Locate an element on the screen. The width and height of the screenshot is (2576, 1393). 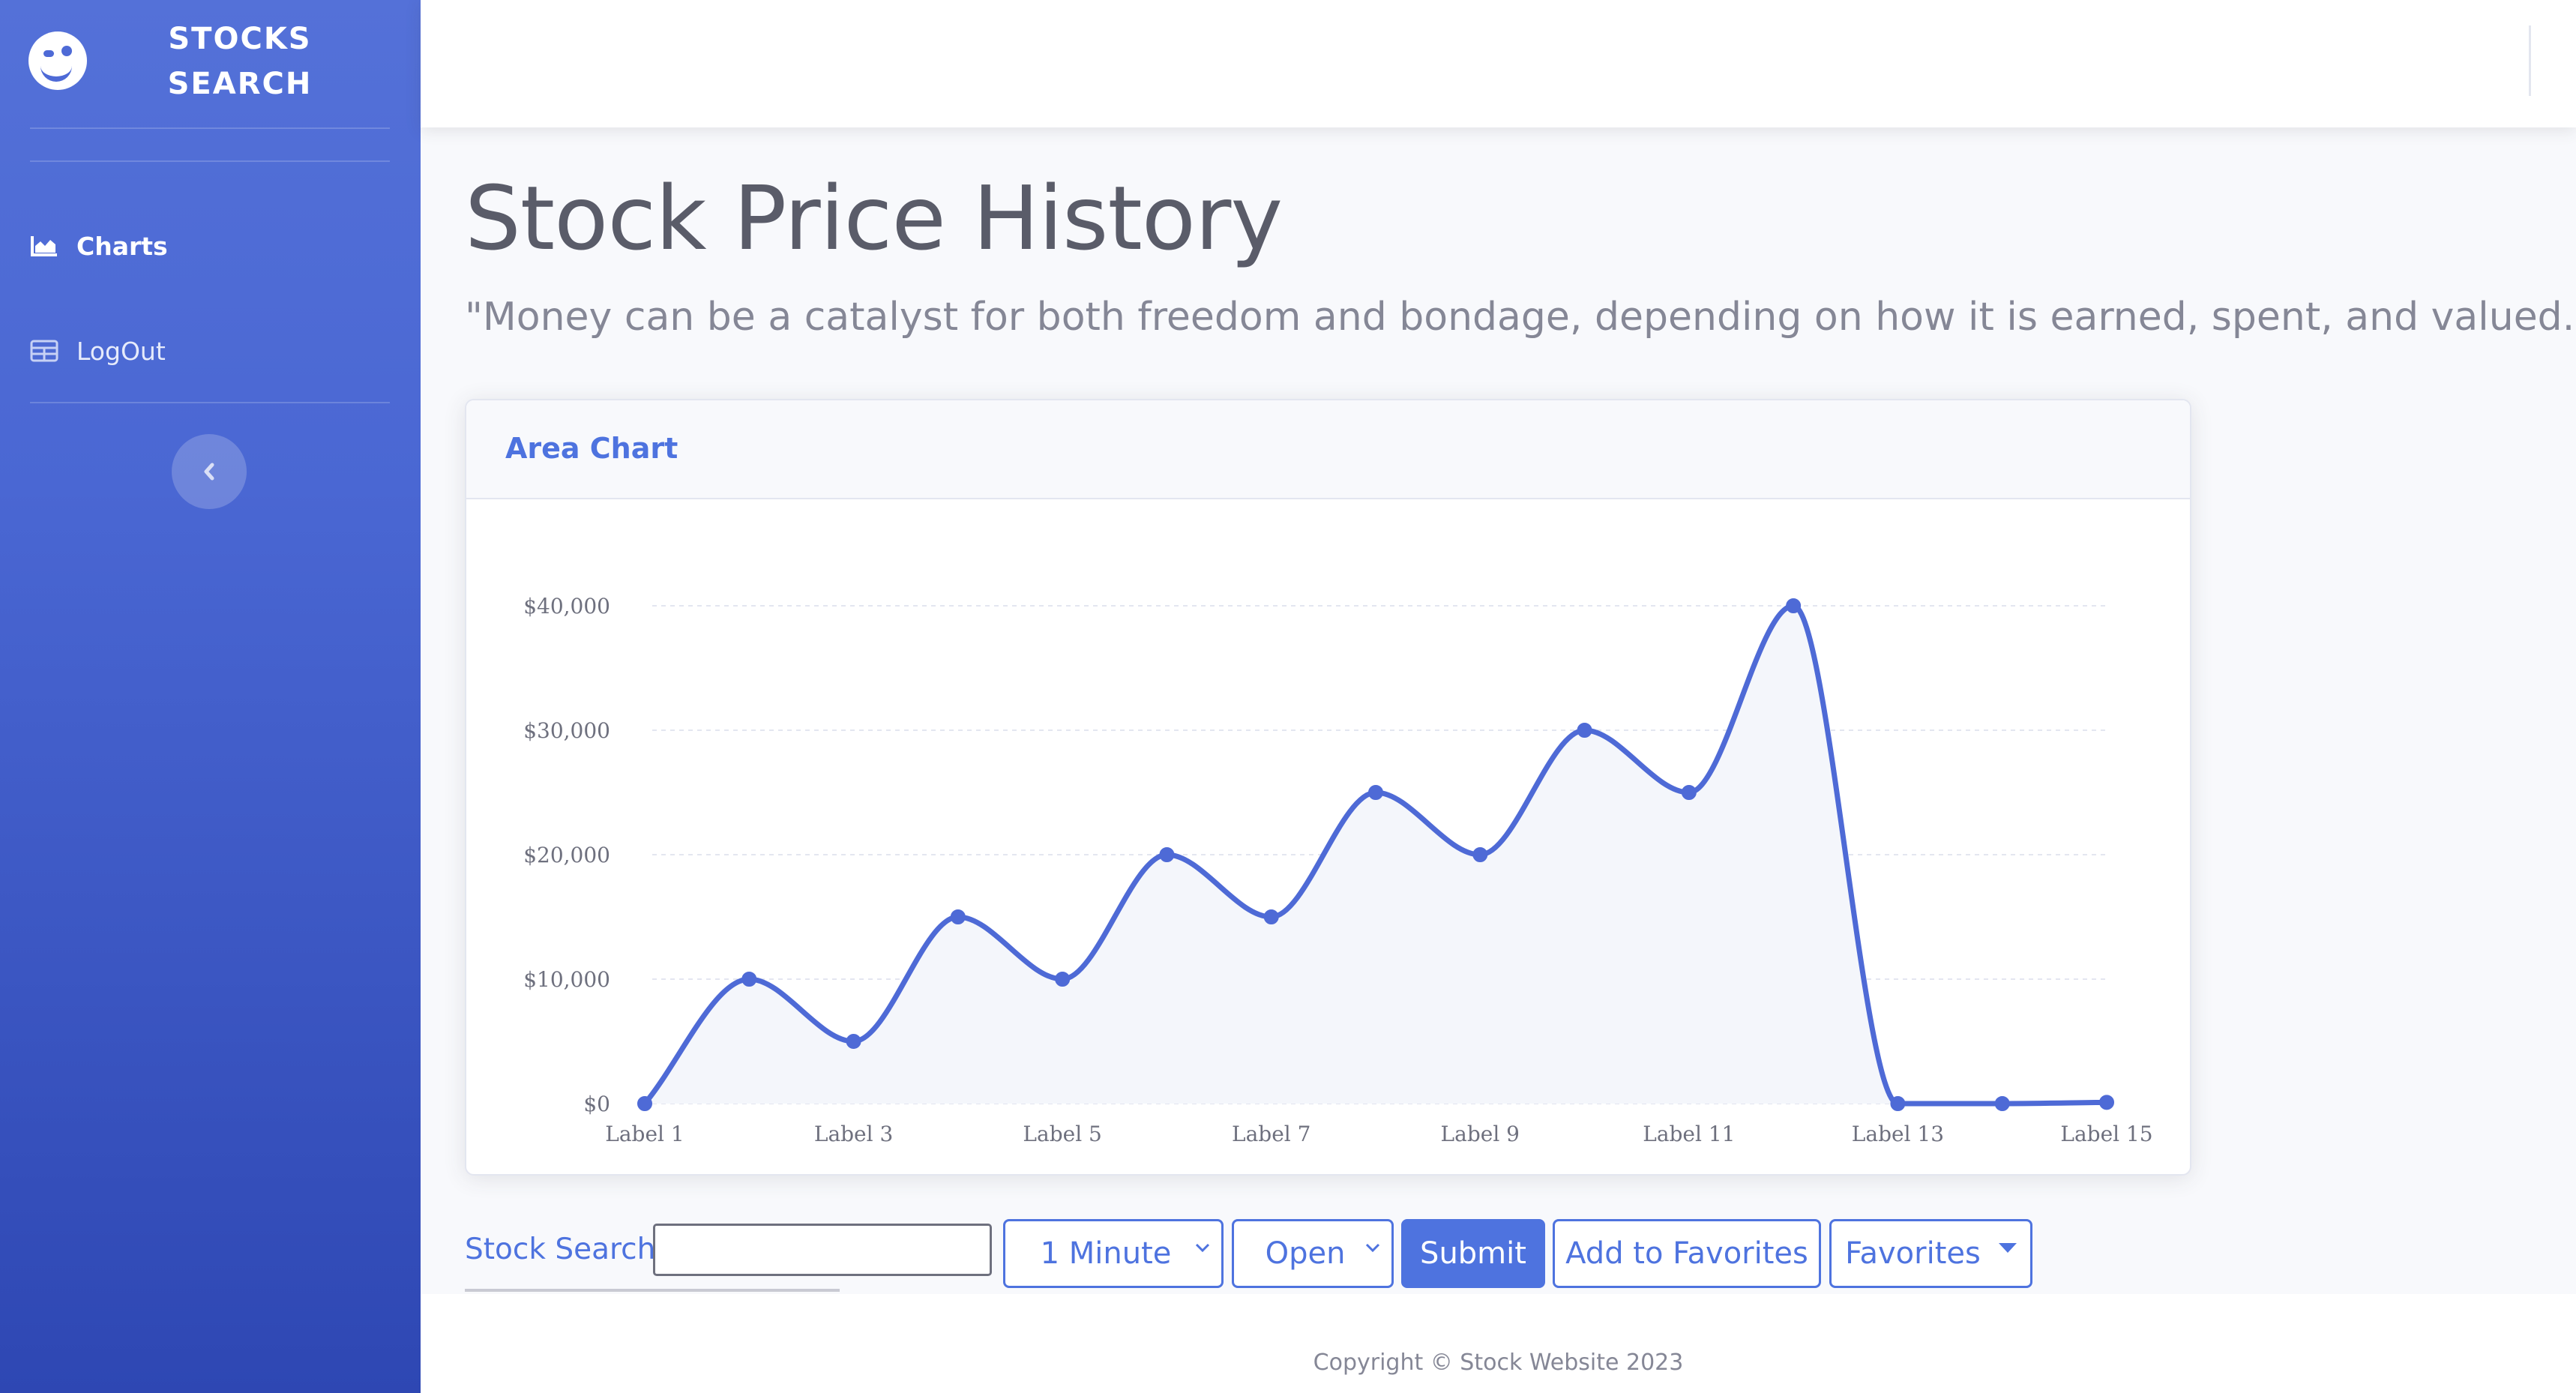
x-tick-label: Label 1 is located at coordinates (644, 1134).